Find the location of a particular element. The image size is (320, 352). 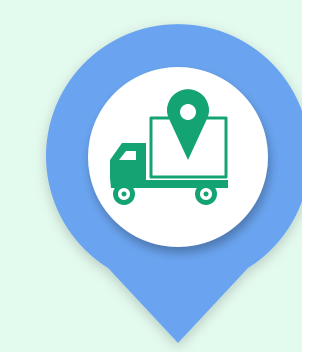

truck-chassis is located at coordinates (184, 184).